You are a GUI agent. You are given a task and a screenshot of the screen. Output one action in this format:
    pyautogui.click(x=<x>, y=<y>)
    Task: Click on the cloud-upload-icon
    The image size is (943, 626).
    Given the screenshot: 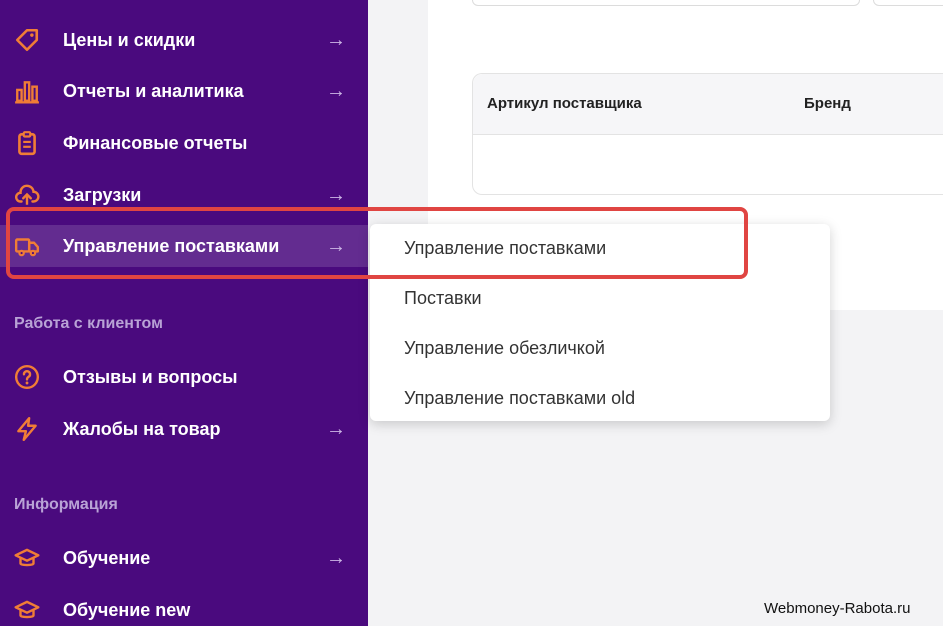 What is the action you would take?
    pyautogui.click(x=27, y=195)
    